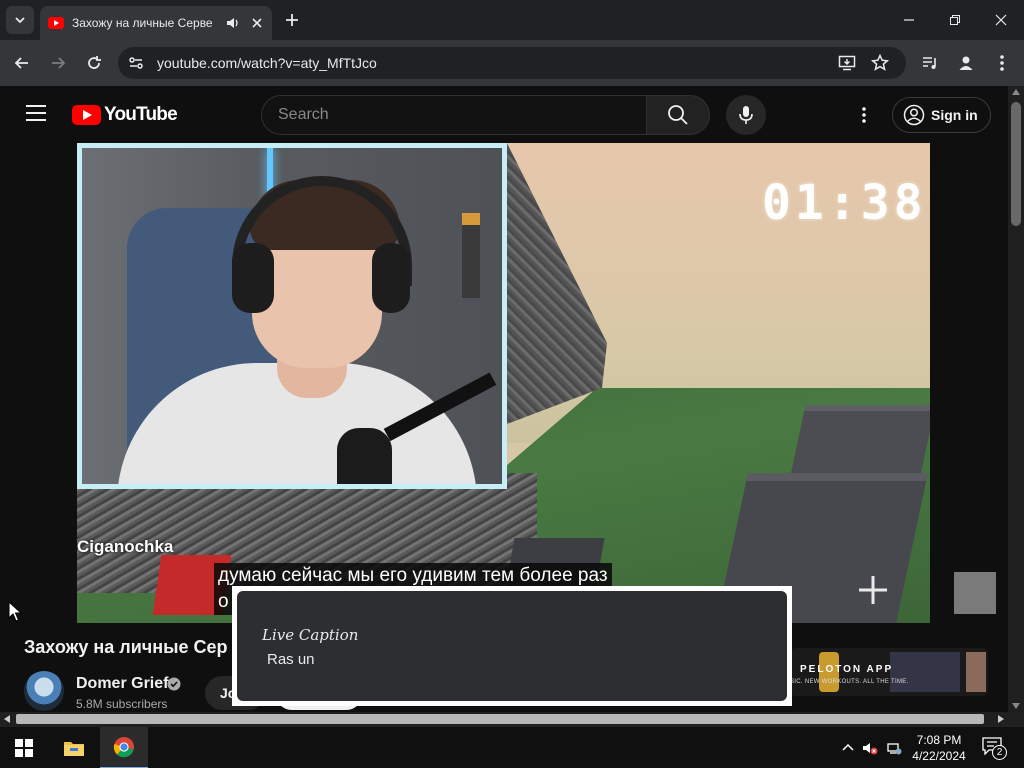 Image resolution: width=1024 pixels, height=768 pixels. I want to click on tab-title: Захожу на личные Серве, so click(142, 23).